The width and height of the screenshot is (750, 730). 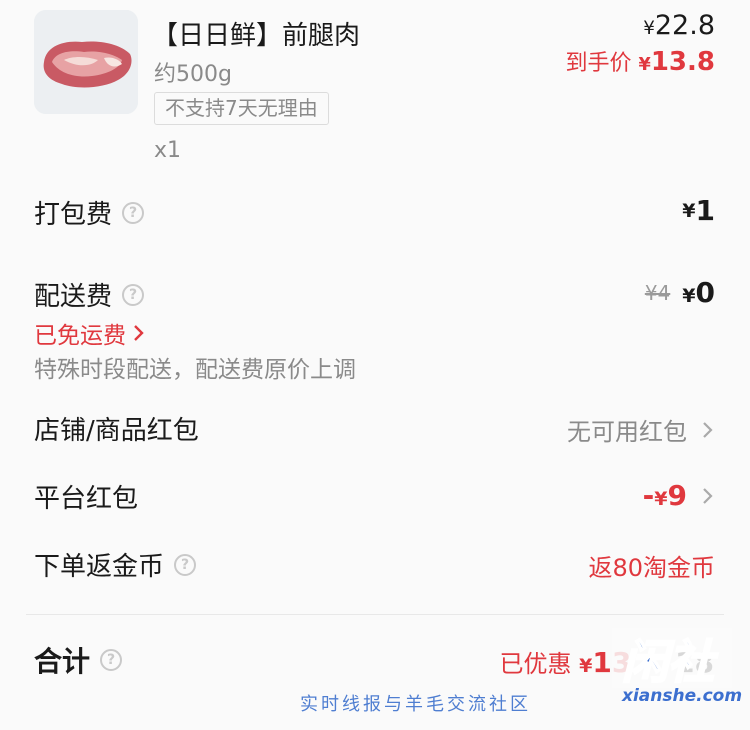 I want to click on packing-fee-label: 打包费, so click(x=73, y=215).